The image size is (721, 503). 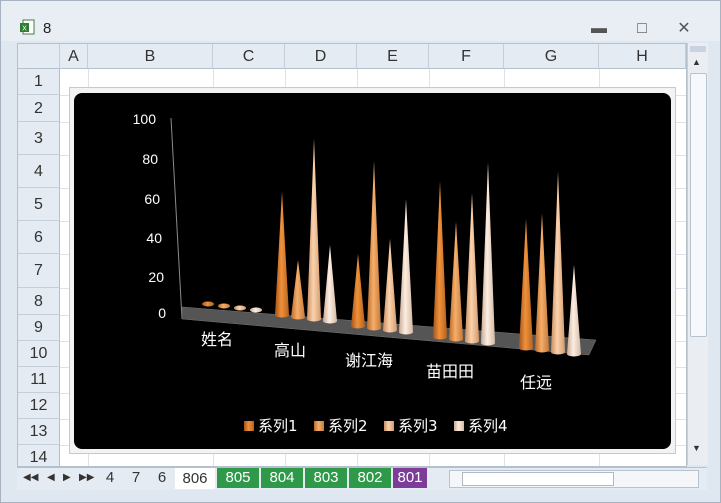 What do you see at coordinates (321, 56) in the screenshot?
I see `column-header-d: D` at bounding box center [321, 56].